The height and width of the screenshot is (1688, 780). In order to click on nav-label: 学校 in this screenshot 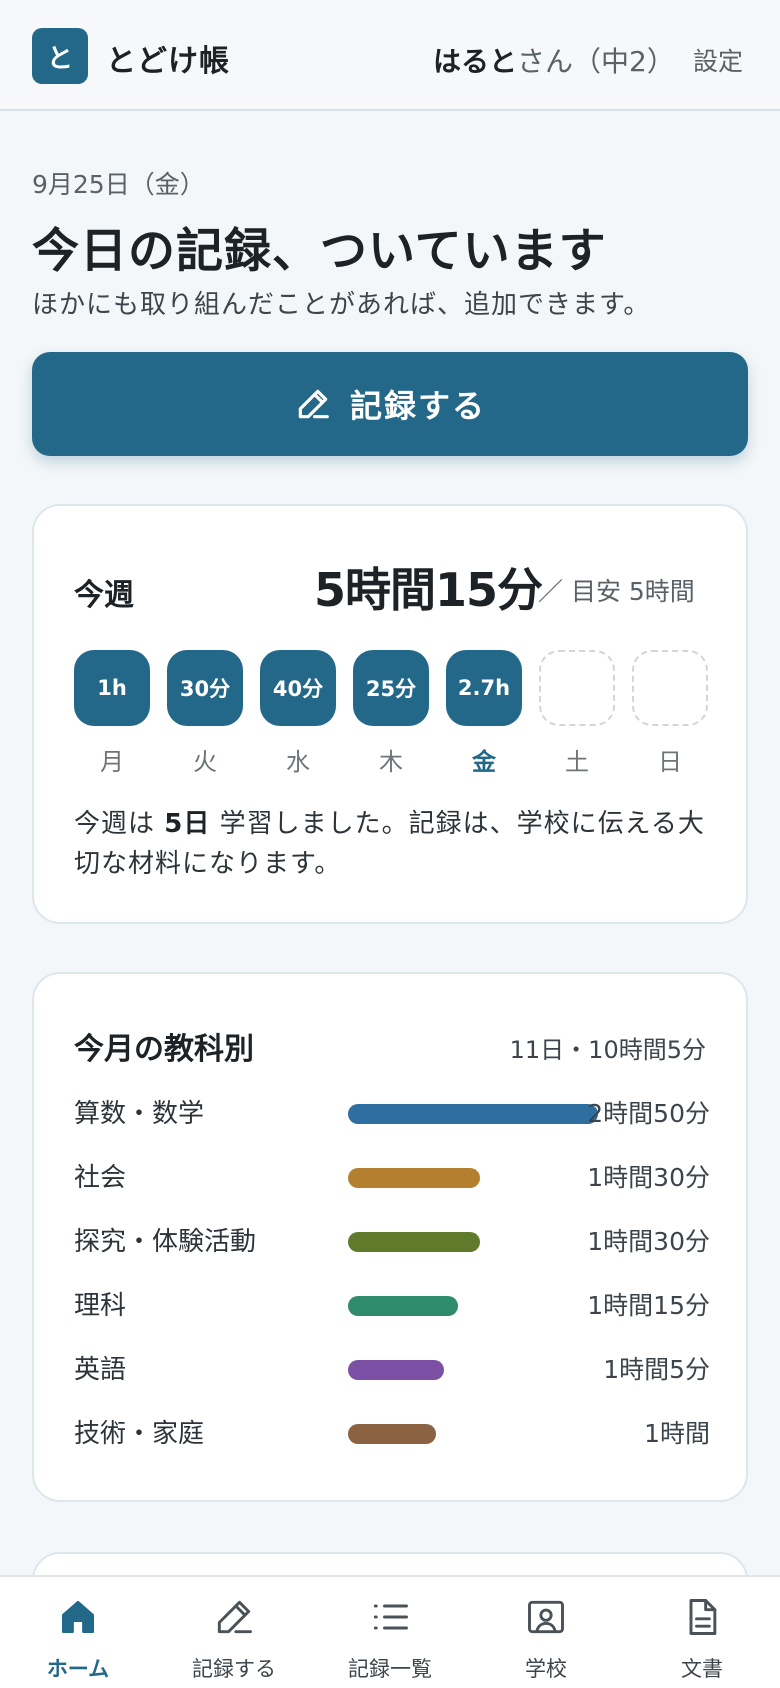, I will do `click(546, 1669)`.